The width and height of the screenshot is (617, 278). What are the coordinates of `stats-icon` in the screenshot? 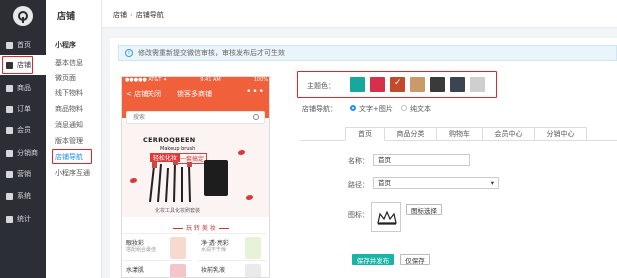 It's located at (9, 219).